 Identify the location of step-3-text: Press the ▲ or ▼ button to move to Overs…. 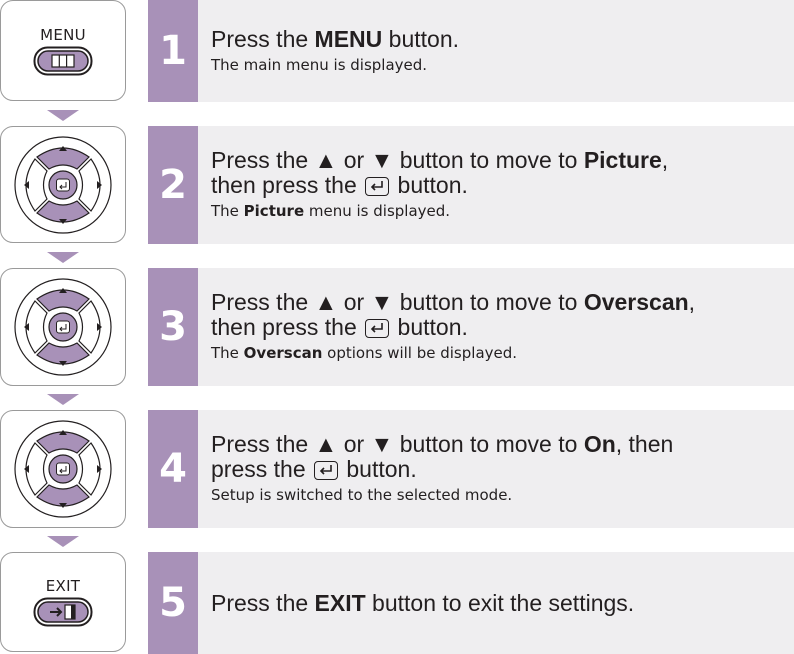
(496, 327).